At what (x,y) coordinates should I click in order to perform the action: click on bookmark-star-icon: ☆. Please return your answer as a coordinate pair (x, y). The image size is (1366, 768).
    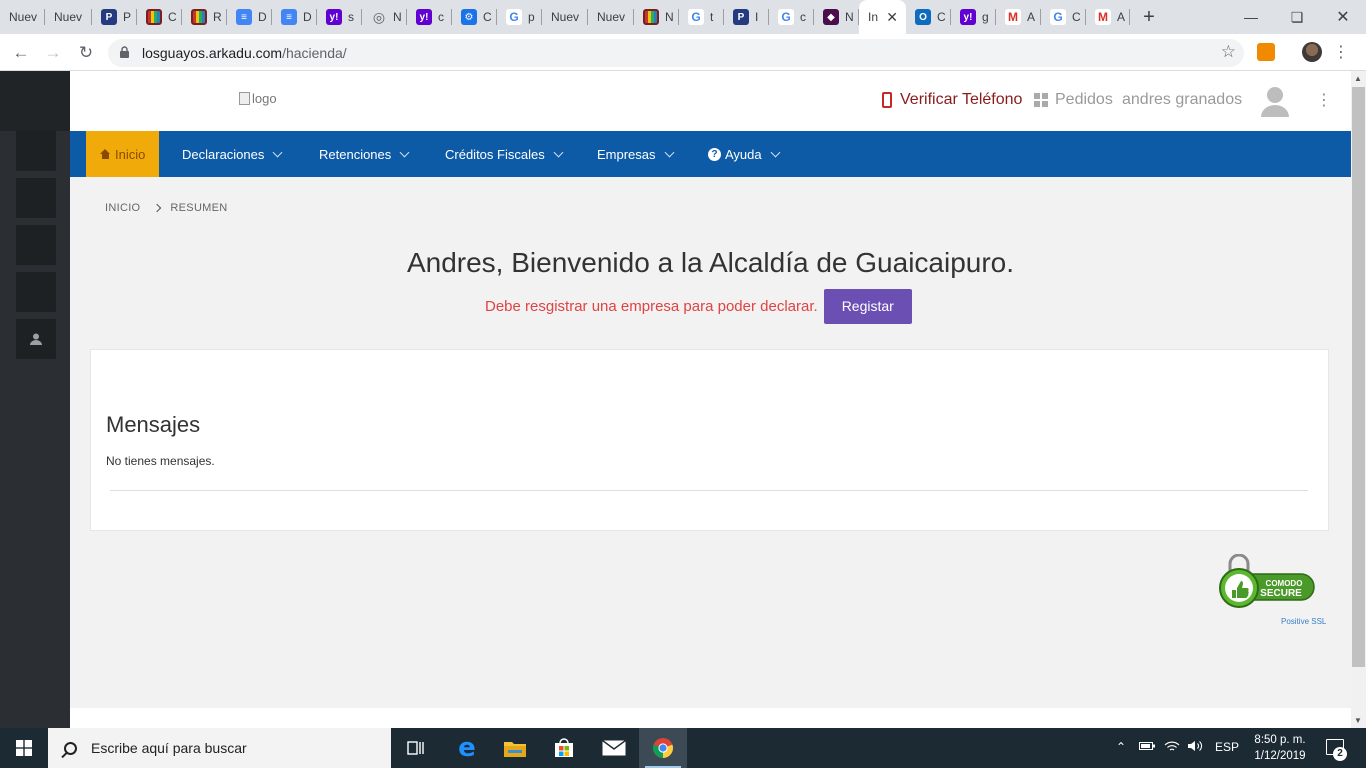
    Looking at the image, I should click on (1228, 52).